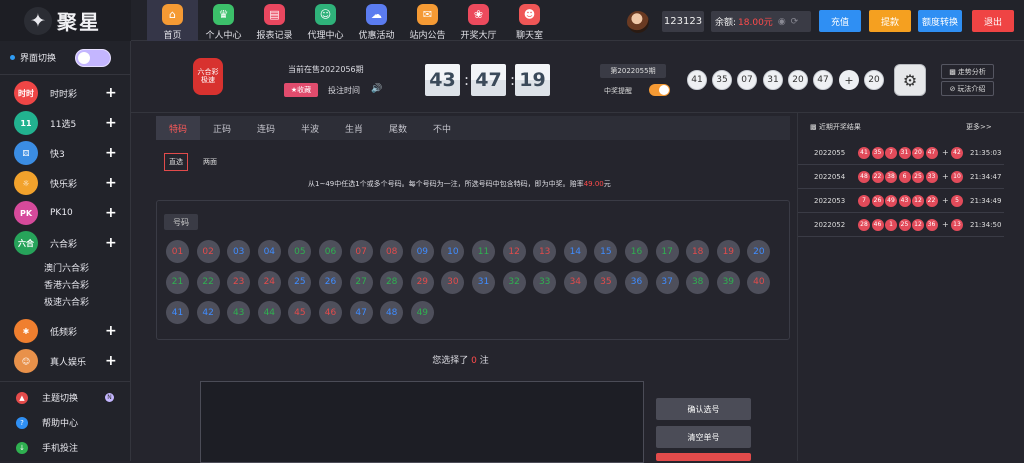 The width and height of the screenshot is (1024, 463). I want to click on sidebar-subitem: 极速六合彩, so click(65, 301).